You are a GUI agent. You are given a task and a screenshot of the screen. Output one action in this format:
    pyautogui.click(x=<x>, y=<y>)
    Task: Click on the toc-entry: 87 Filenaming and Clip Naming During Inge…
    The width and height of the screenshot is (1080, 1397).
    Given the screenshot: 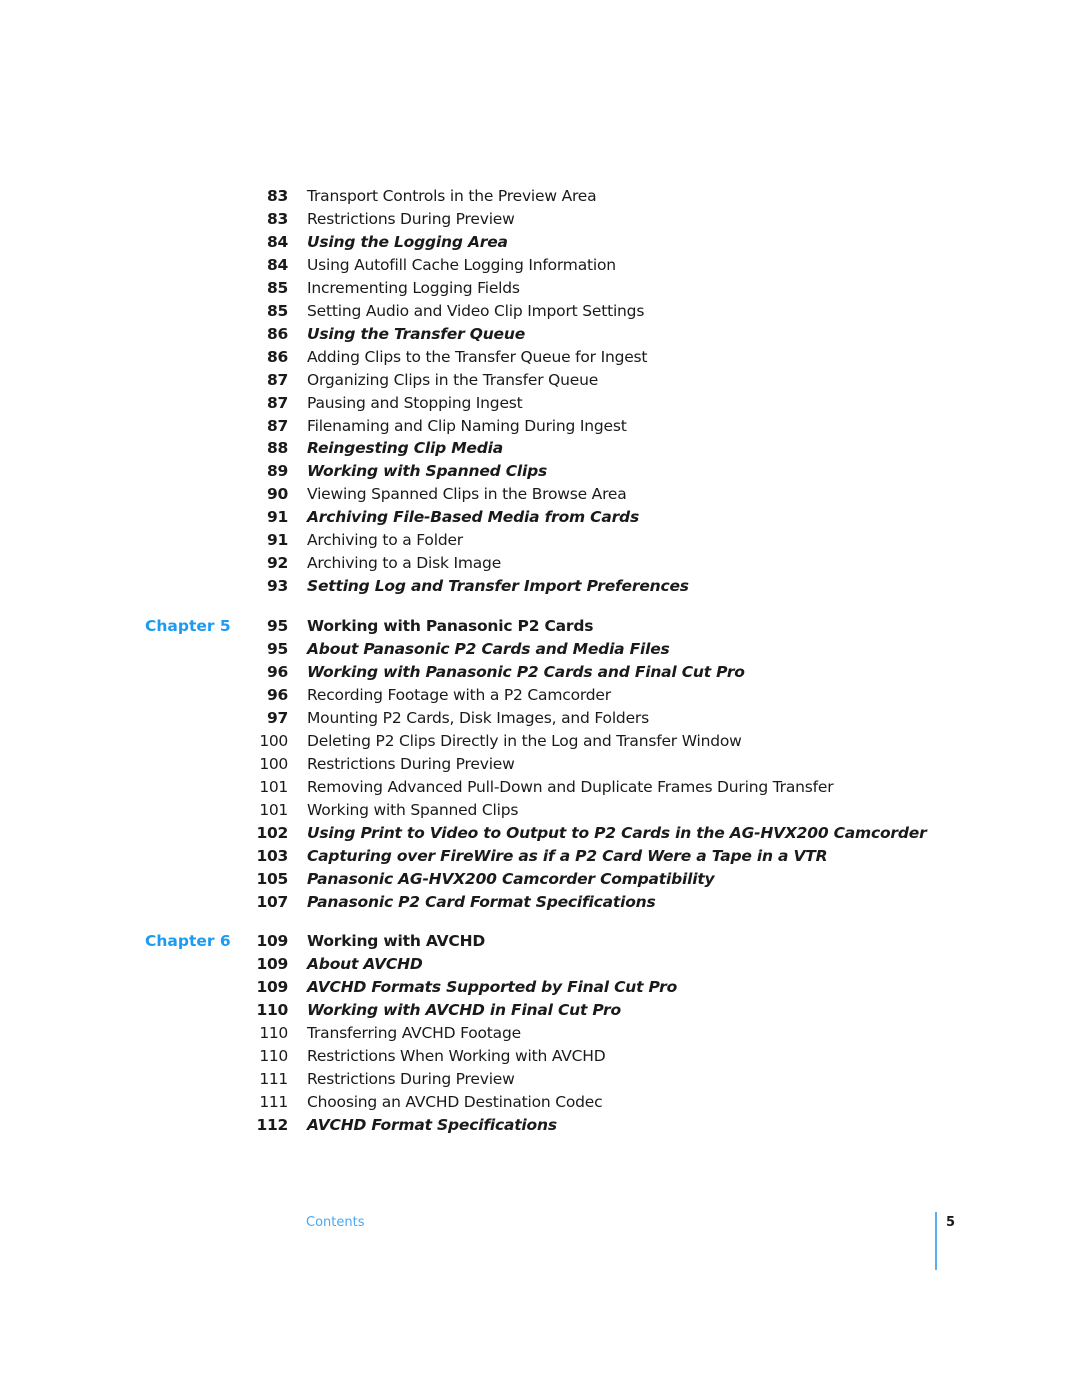 What is the action you would take?
    pyautogui.click(x=540, y=426)
    